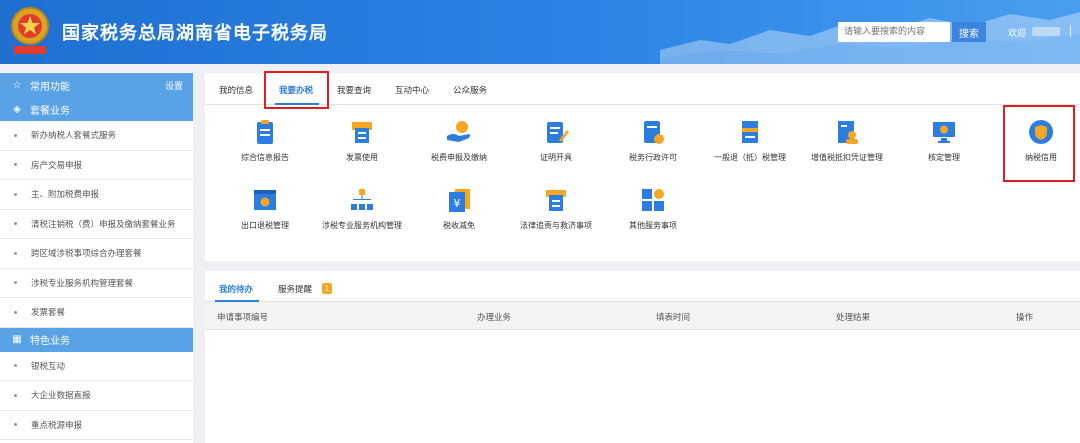  I want to click on sidebar-section-package: ◈ 套餐业务, so click(96, 109).